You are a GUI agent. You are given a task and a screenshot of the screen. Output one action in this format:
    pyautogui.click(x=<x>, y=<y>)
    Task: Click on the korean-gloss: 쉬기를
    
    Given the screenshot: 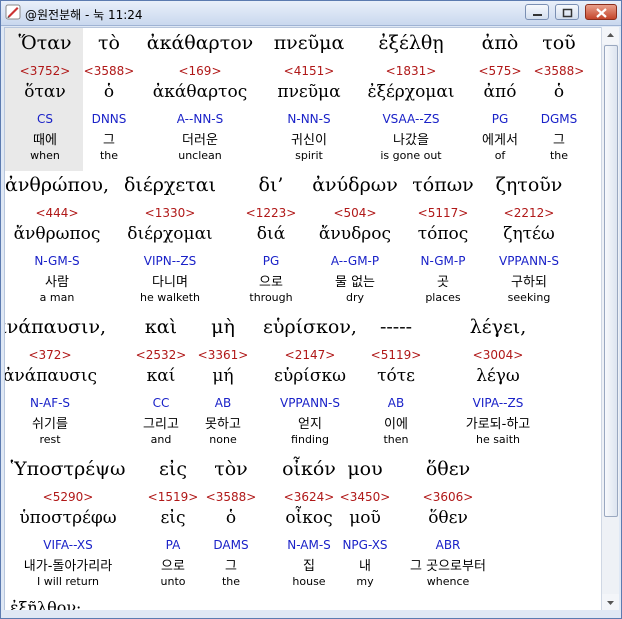 What is the action you would take?
    pyautogui.click(x=50, y=424)
    